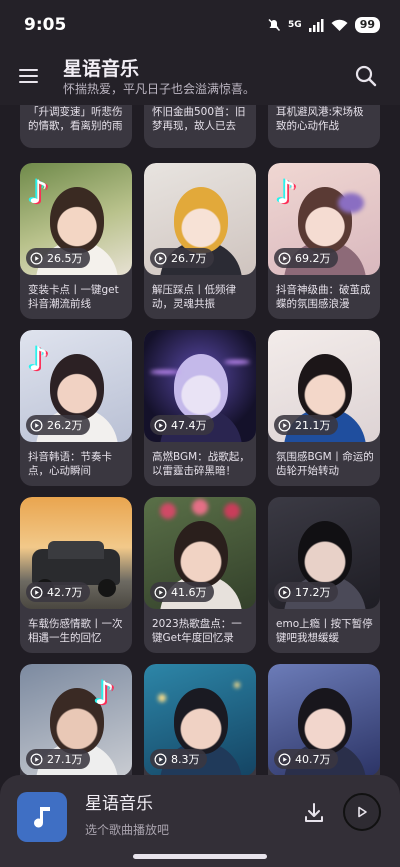 The height and width of the screenshot is (867, 400). Describe the element at coordinates (76, 386) in the screenshot. I see `playlist-cover: ♪ 26.2万` at that location.